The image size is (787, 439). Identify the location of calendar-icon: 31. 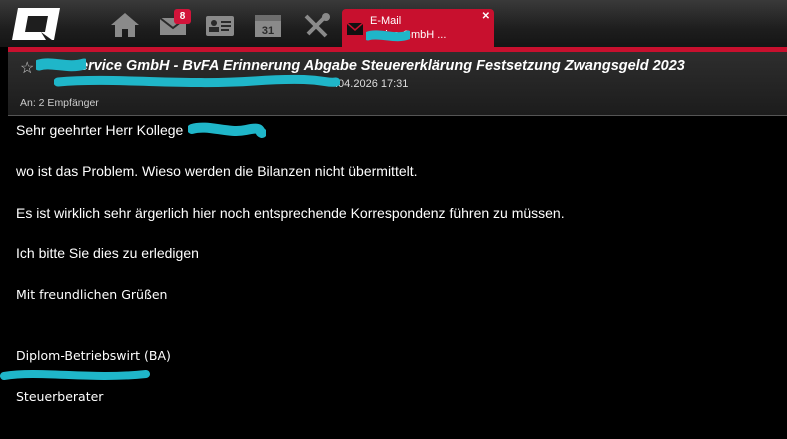
(268, 25).